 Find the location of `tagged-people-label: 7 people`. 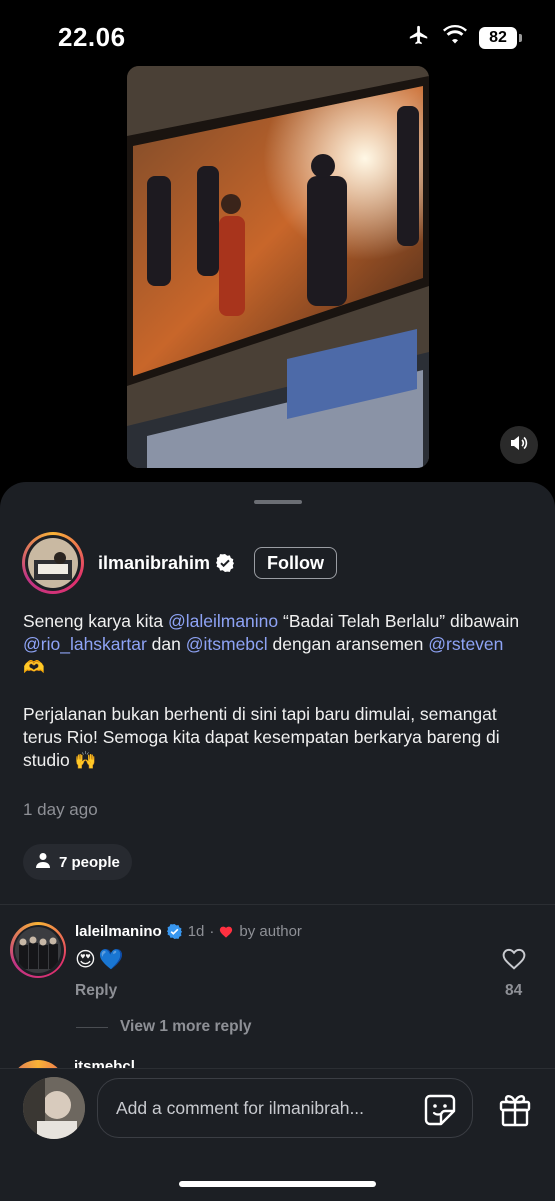

tagged-people-label: 7 people is located at coordinates (89, 862).